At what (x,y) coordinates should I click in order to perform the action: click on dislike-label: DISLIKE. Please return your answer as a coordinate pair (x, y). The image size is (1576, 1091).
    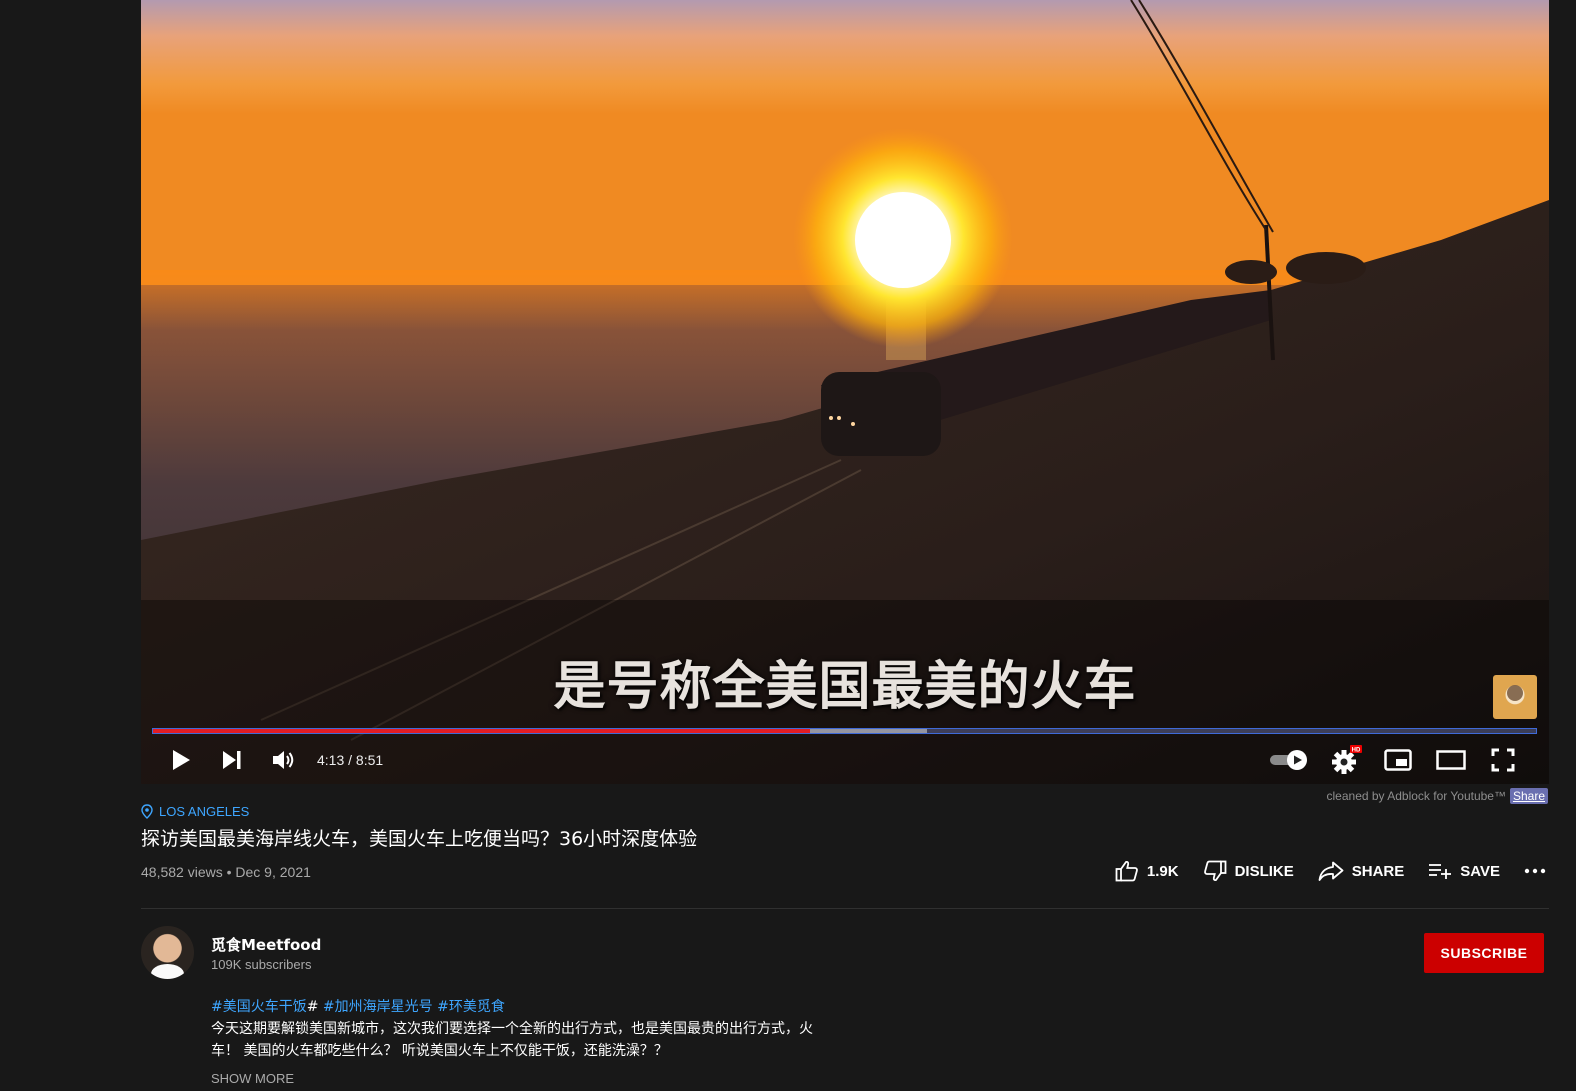
    Looking at the image, I should click on (1264, 871).